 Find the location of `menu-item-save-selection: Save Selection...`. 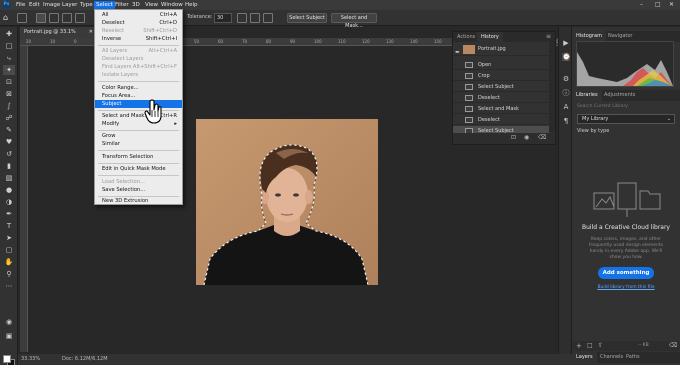

menu-item-save-selection: Save Selection... is located at coordinates (138, 190).